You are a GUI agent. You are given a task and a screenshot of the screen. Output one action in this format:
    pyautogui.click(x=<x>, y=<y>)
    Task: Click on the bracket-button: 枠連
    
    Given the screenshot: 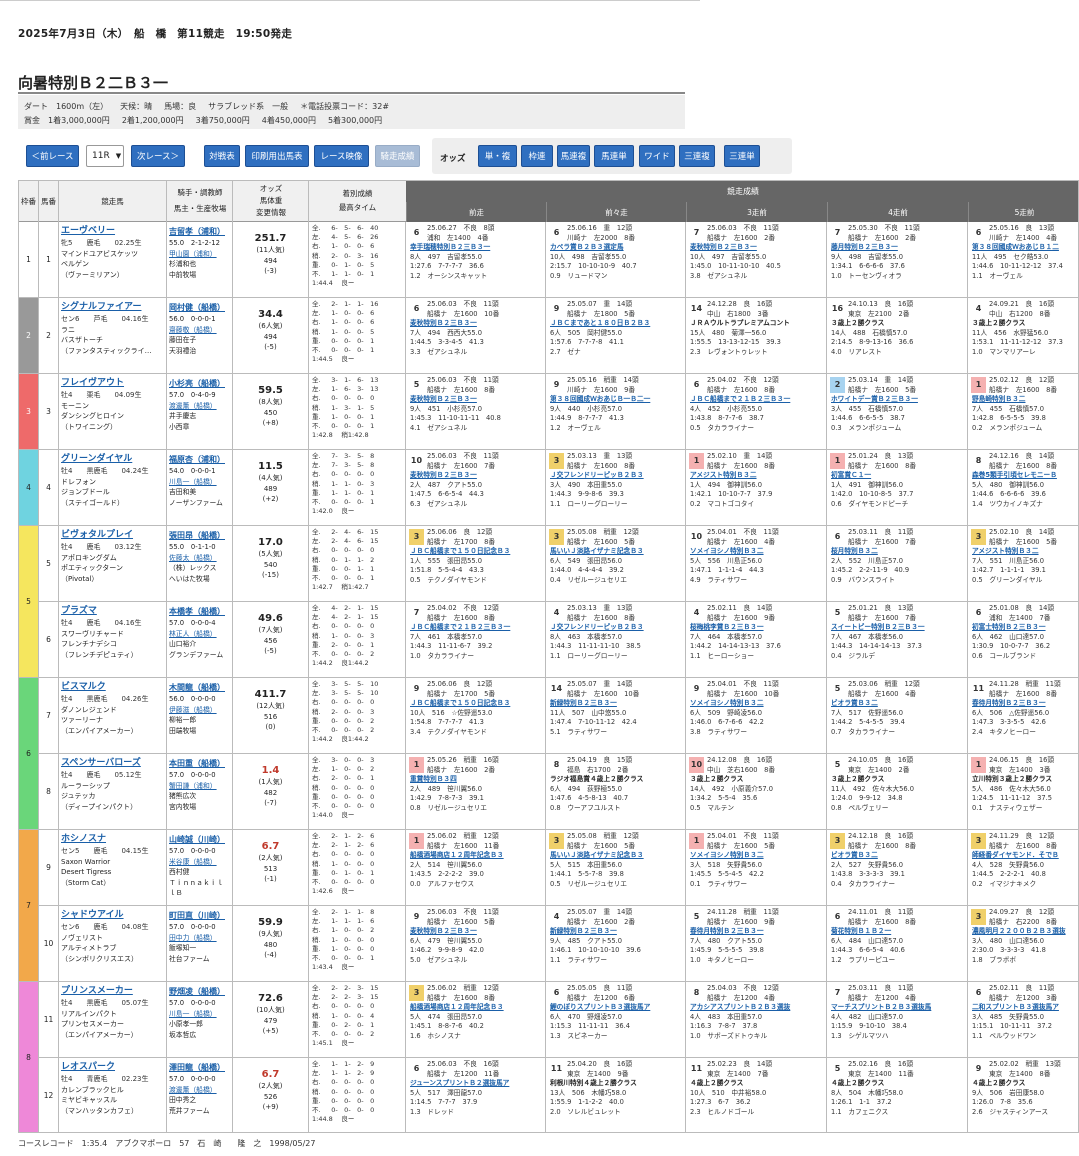 What is the action you would take?
    pyautogui.click(x=537, y=156)
    